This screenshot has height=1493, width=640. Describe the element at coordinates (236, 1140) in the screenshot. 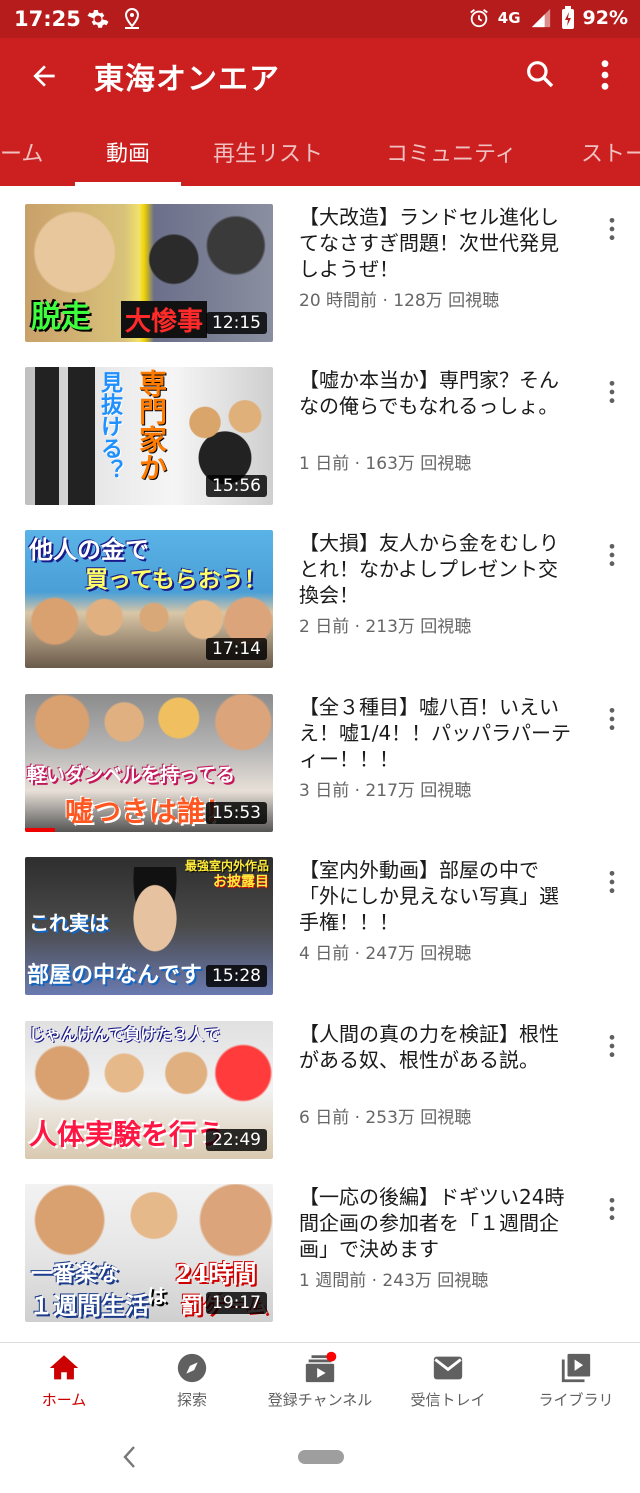

I see `video-duration: 22:49` at that location.